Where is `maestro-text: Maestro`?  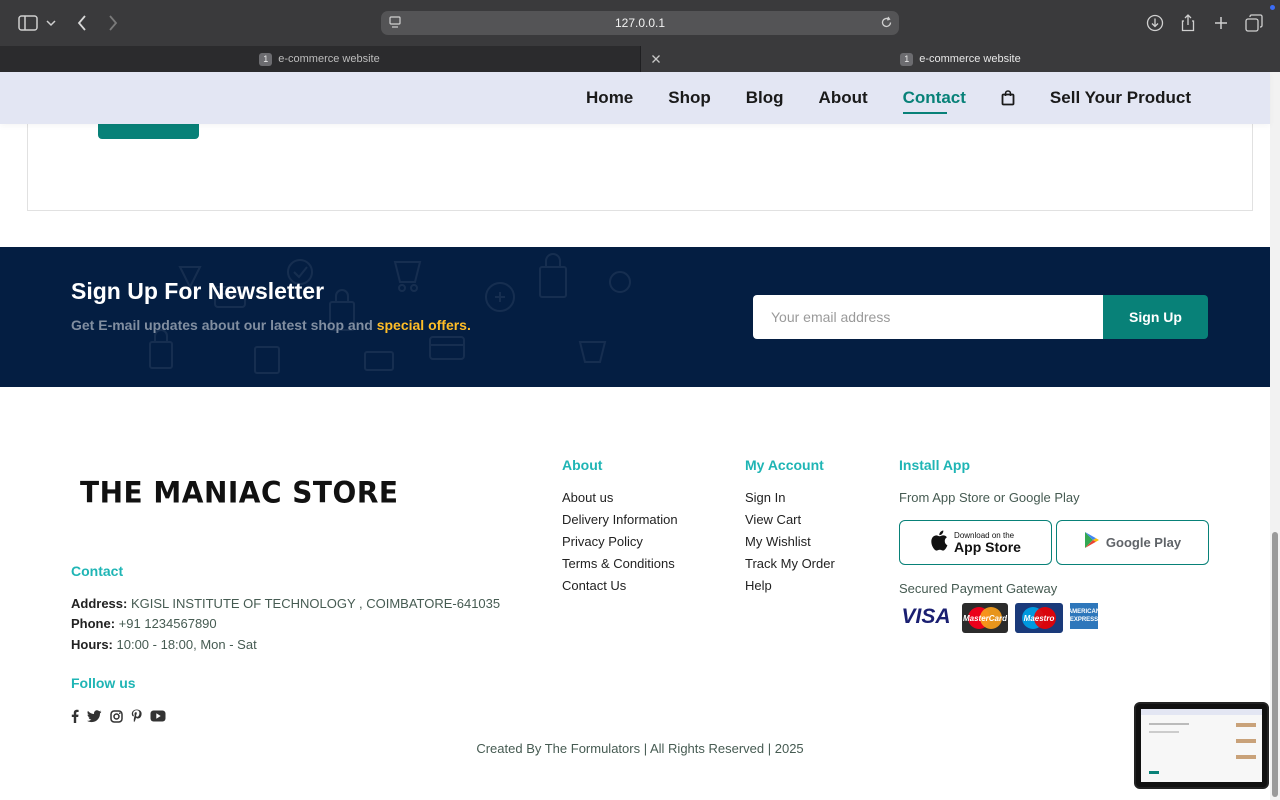
maestro-text: Maestro is located at coordinates (1039, 618).